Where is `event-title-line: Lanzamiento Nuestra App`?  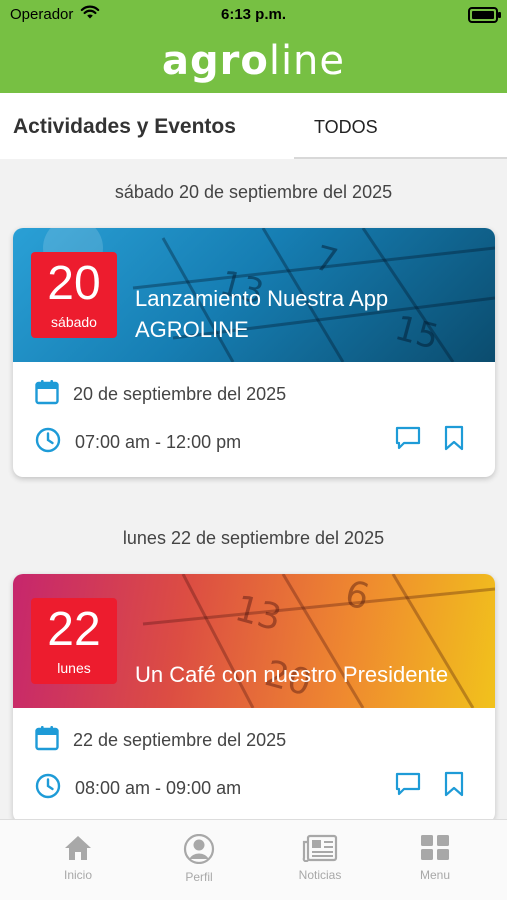 event-title-line: Lanzamiento Nuestra App is located at coordinates (262, 298).